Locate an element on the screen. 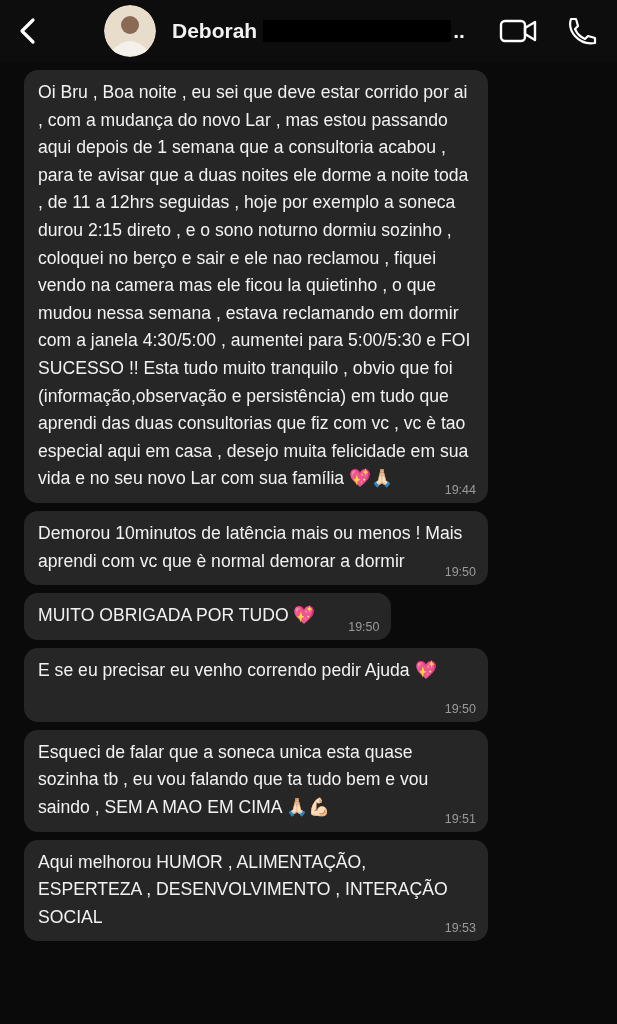 Image resolution: width=617 pixels, height=1024 pixels. contact-name-ellipsis: .. is located at coordinates (459, 31).